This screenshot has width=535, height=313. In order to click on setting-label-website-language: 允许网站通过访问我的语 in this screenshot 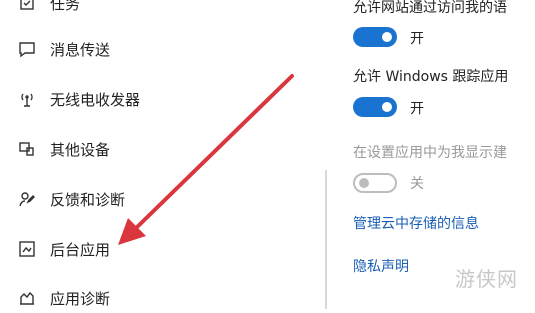, I will do `click(430, 8)`.